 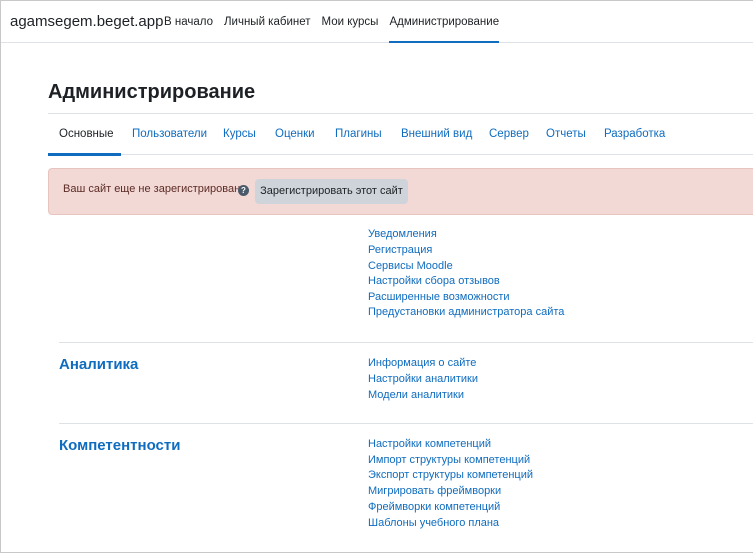 What do you see at coordinates (434, 507) in the screenshot?
I see `link-competency-frameworks: Фреймворки компетенций` at bounding box center [434, 507].